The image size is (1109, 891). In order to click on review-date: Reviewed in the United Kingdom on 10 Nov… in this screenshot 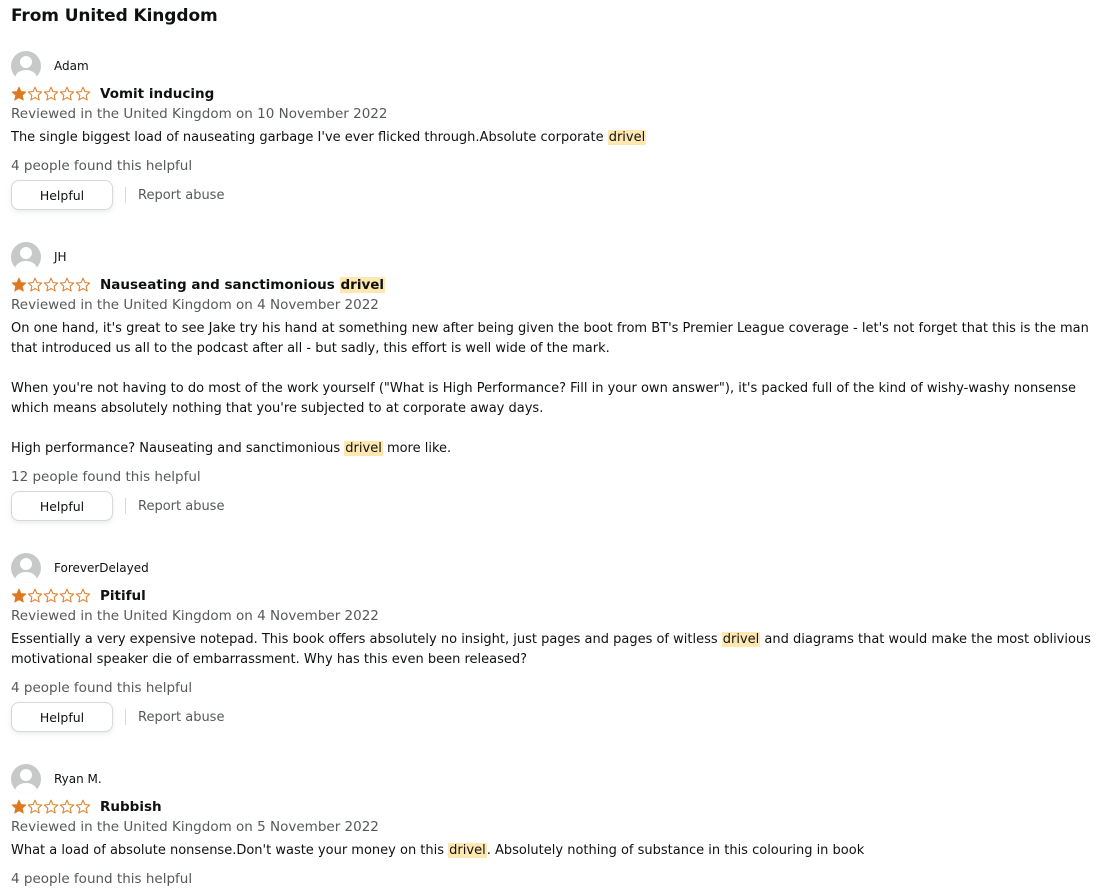, I will do `click(199, 114)`.